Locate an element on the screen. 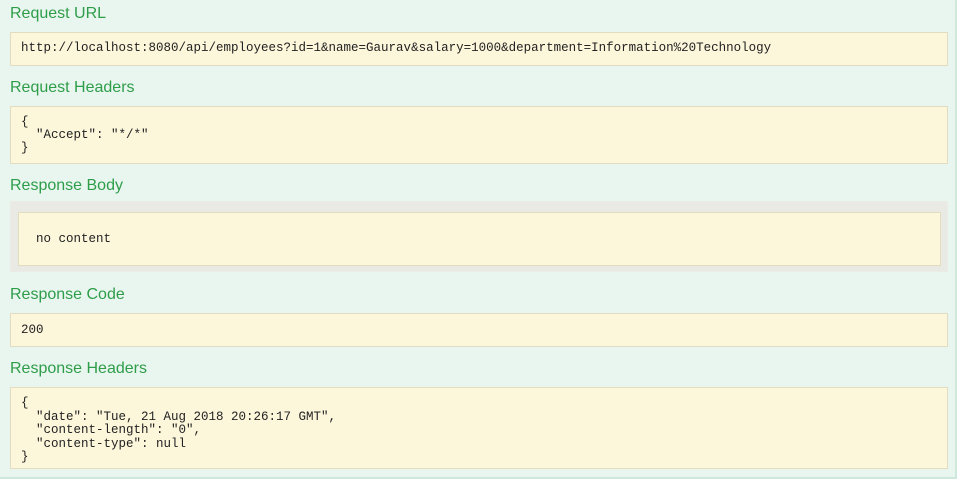 The image size is (959, 481). response-code-value: 200 is located at coordinates (479, 330).